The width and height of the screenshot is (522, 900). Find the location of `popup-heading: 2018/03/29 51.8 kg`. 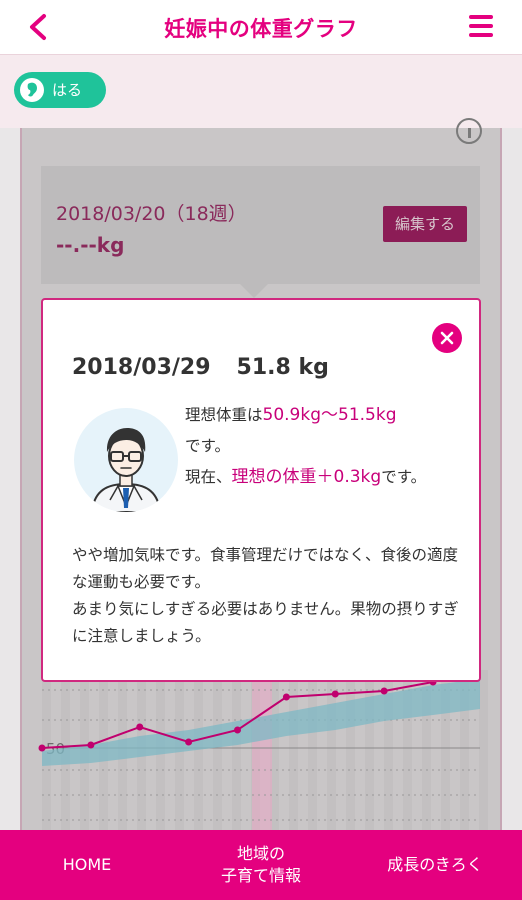

popup-heading: 2018/03/29 51.8 kg is located at coordinates (200, 367).